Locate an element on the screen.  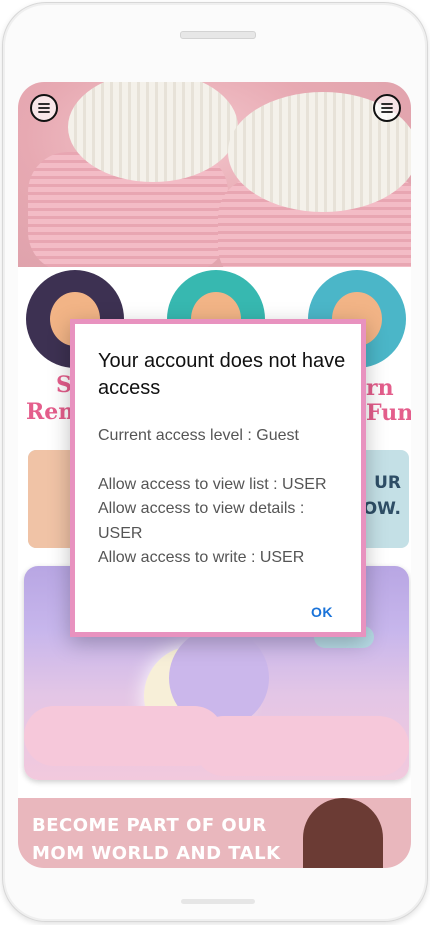
dialog-title: Your account does not have access is located at coordinates (222, 374).